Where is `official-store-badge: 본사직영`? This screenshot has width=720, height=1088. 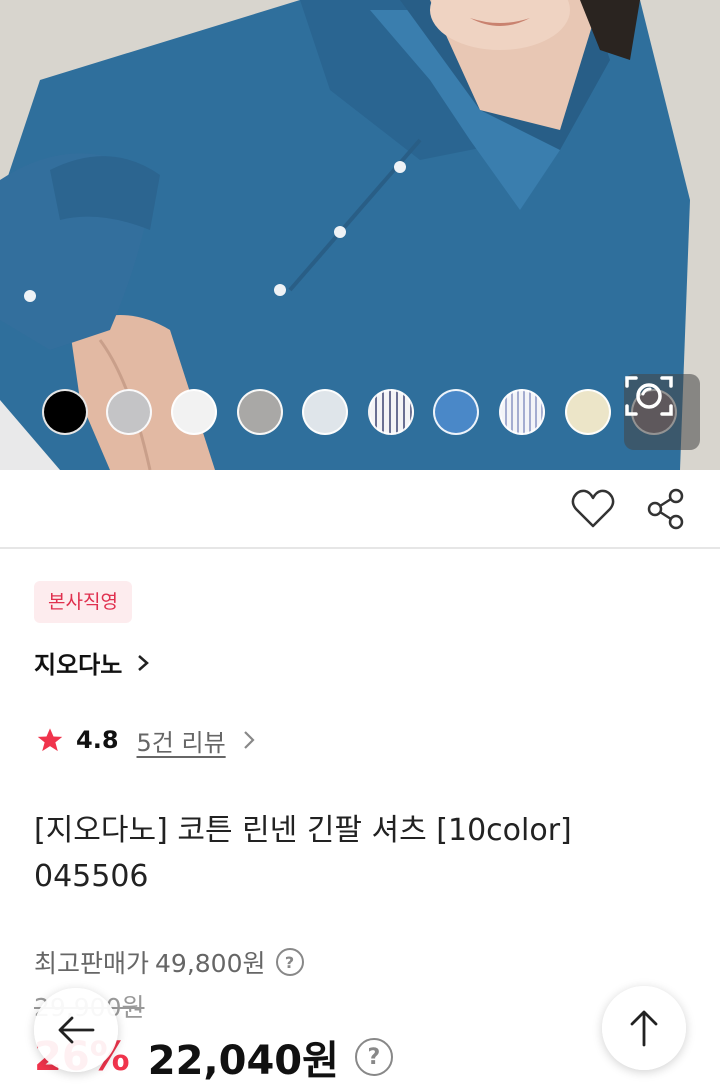
official-store-badge: 본사직영 is located at coordinates (83, 602).